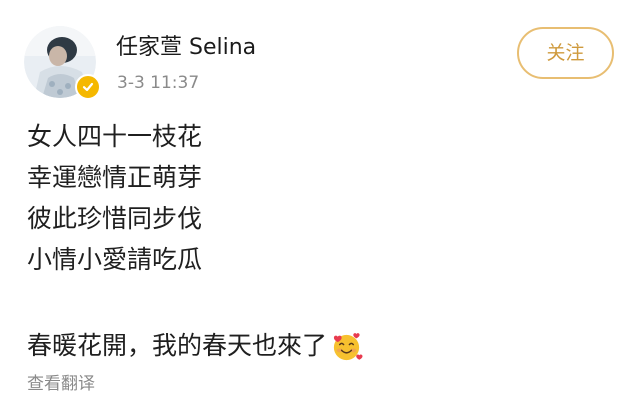  What do you see at coordinates (115, 259) in the screenshot?
I see `post-line-4: 小情小愛請吃瓜` at bounding box center [115, 259].